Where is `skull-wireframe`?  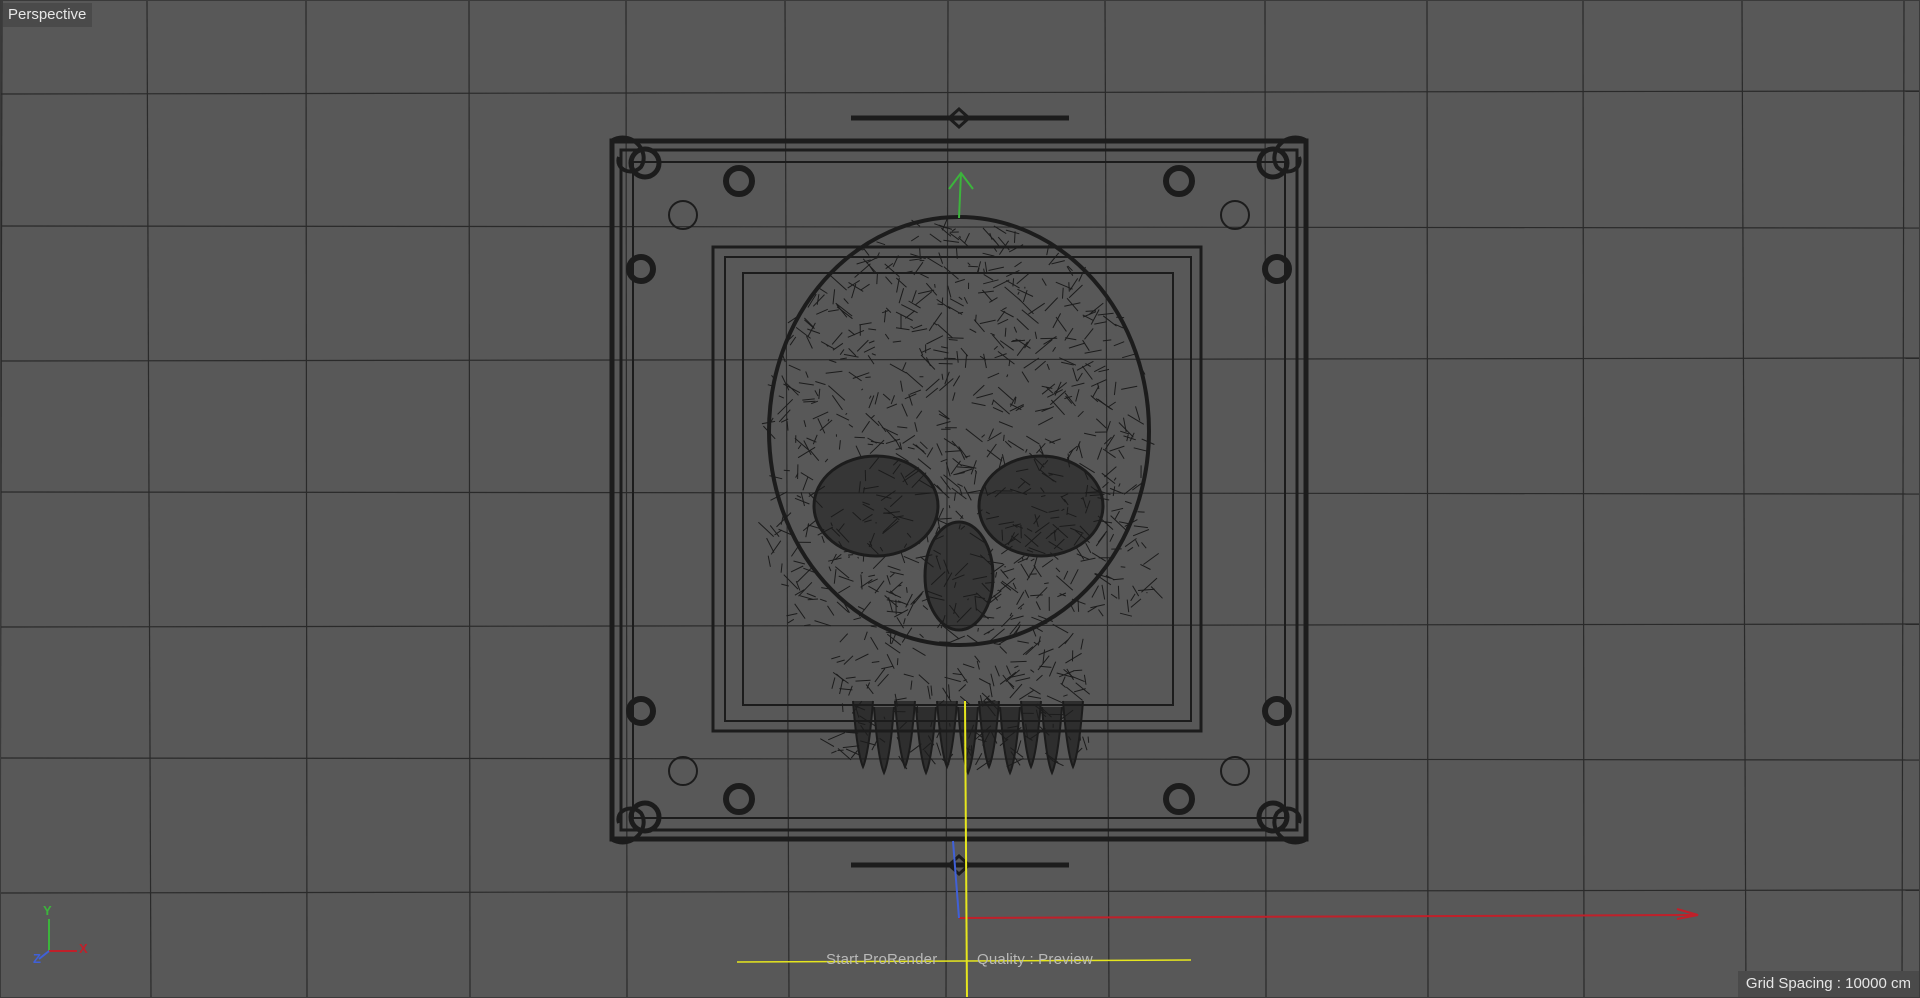
skull-wireframe is located at coordinates (960, 495).